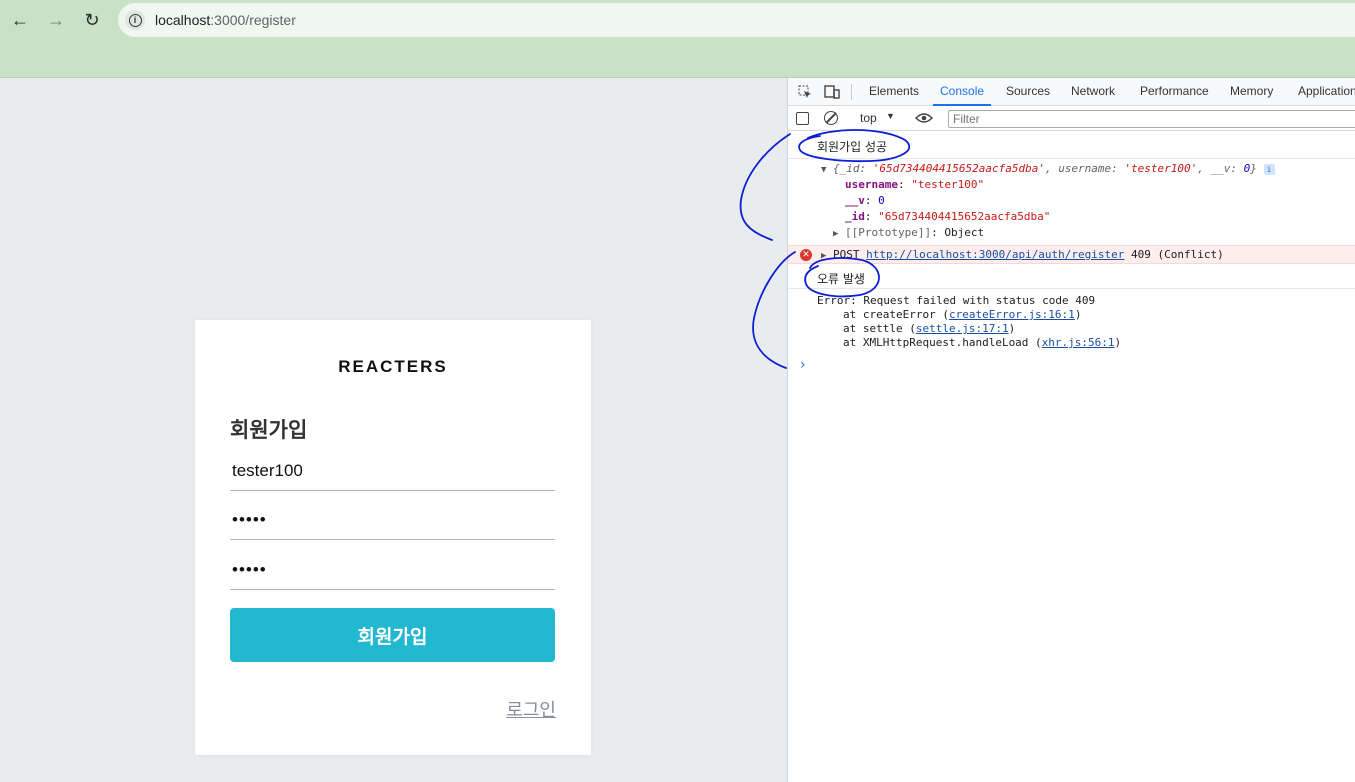 The height and width of the screenshot is (782, 1355). What do you see at coordinates (888, 232) in the screenshot?
I see `prop-key: [[Prototype]]` at bounding box center [888, 232].